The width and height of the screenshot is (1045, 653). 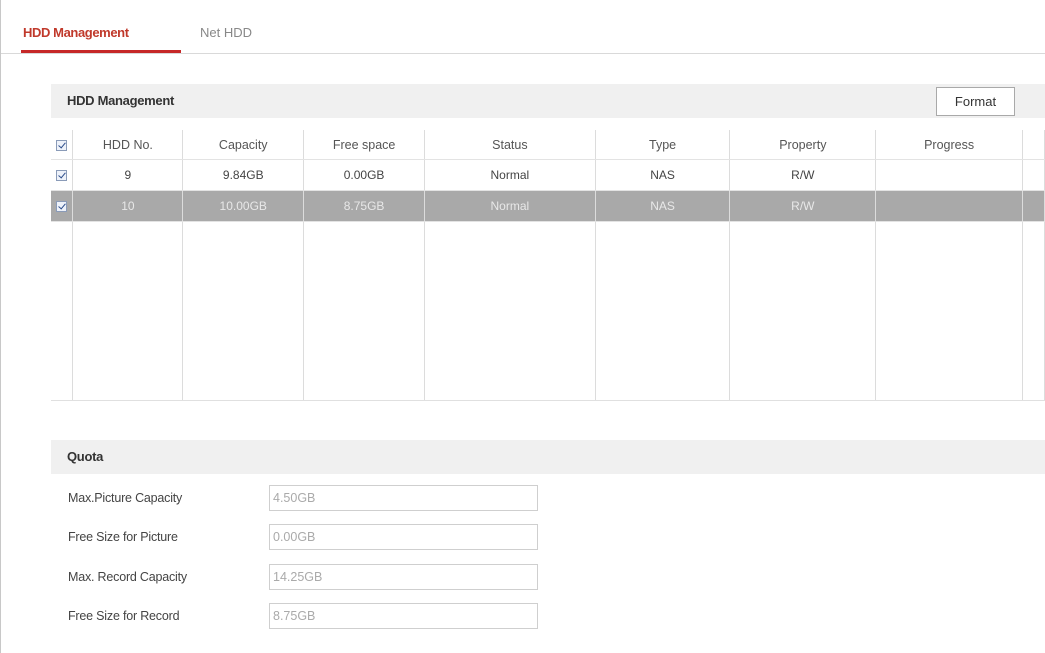 I want to click on tab-bar: HDD Management Net HDD, so click(x=523, y=35).